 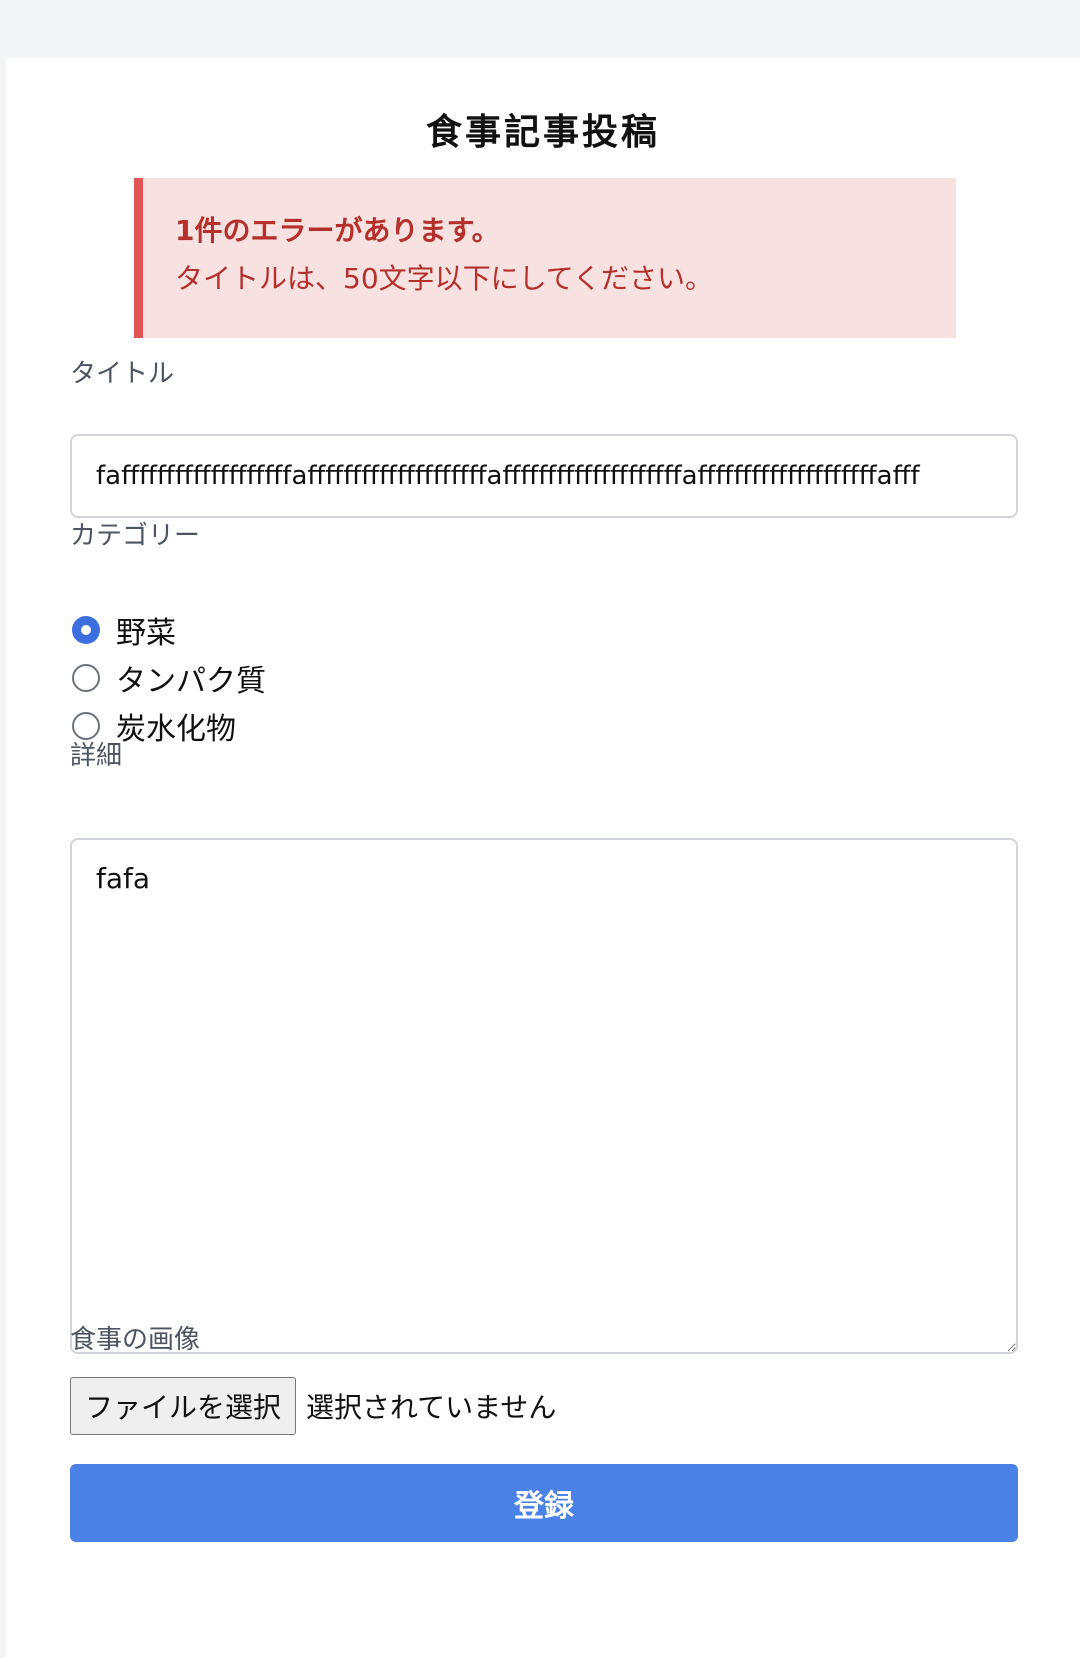 I want to click on error-alert: 1件のエラーがあります。 タイトルは、50文字以下にしてください。, so click(x=545, y=258).